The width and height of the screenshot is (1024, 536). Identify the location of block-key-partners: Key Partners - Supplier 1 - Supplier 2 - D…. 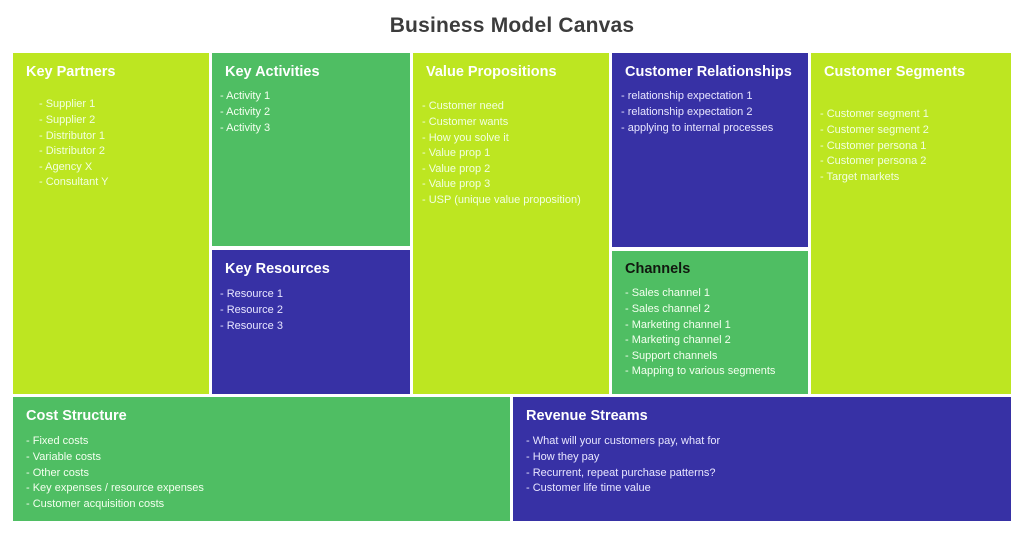
(111, 223).